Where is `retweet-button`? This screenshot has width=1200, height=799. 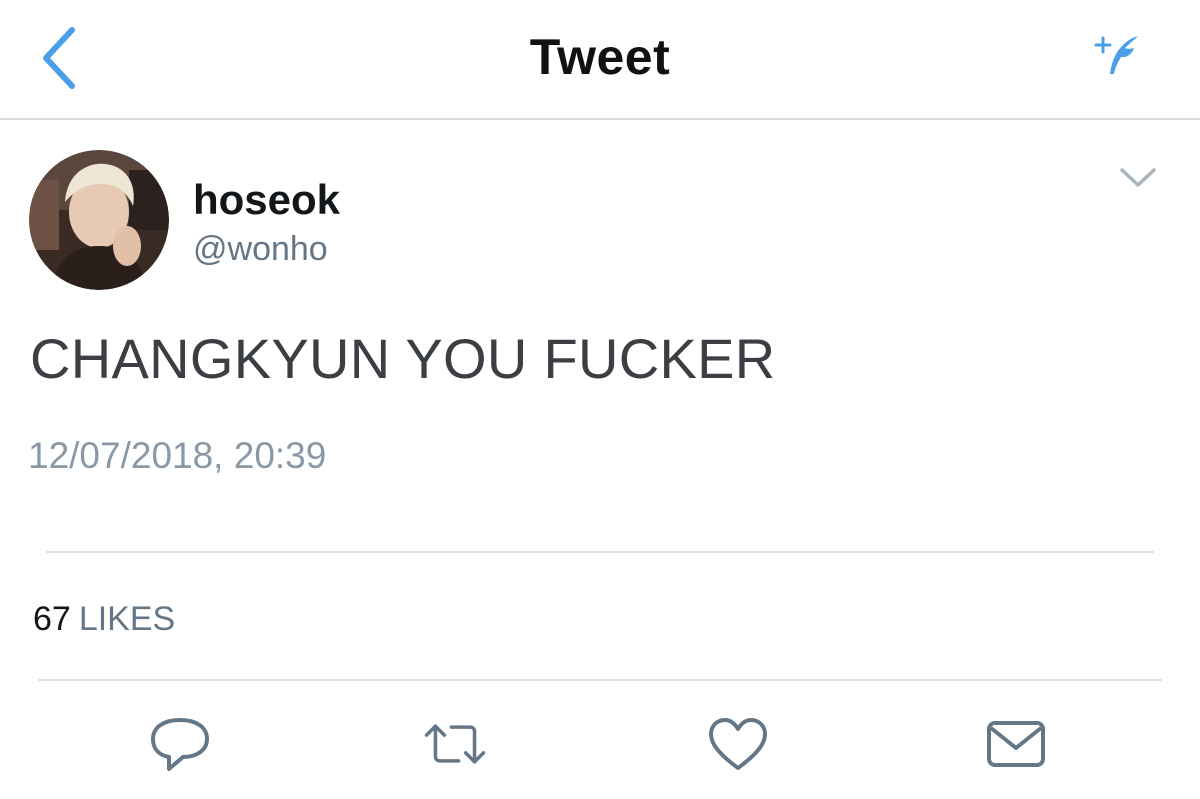 retweet-button is located at coordinates (455, 744).